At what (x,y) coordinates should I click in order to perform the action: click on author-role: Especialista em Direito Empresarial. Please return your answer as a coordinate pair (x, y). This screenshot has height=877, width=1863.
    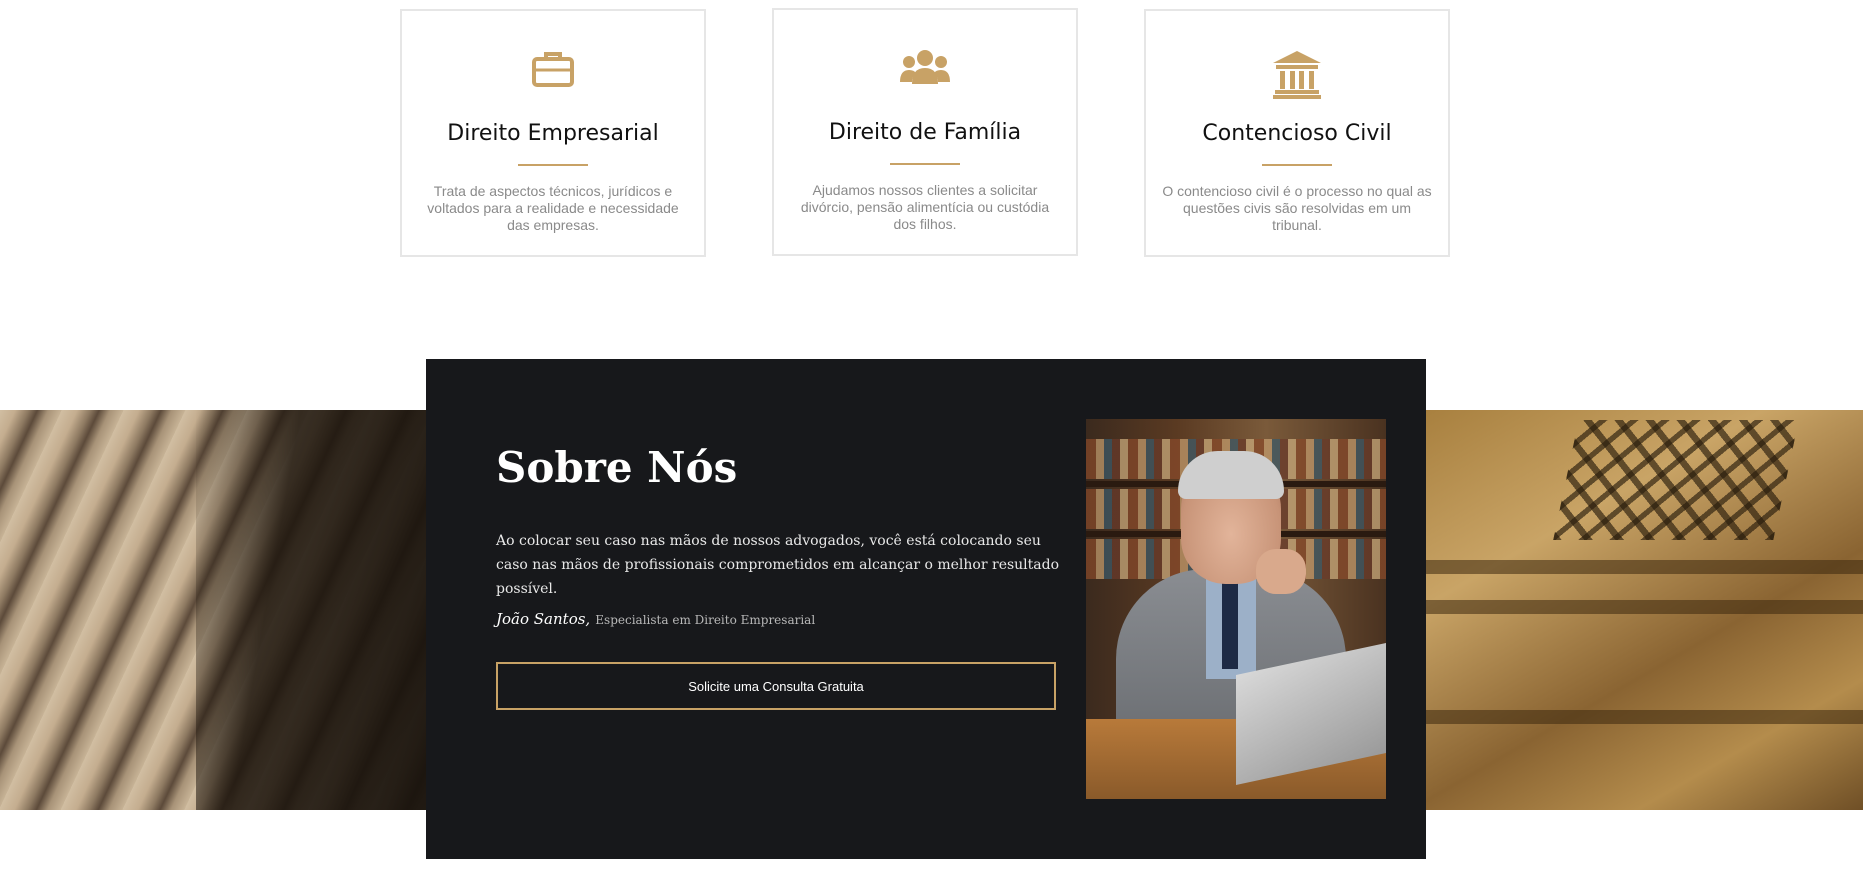
    Looking at the image, I should click on (705, 620).